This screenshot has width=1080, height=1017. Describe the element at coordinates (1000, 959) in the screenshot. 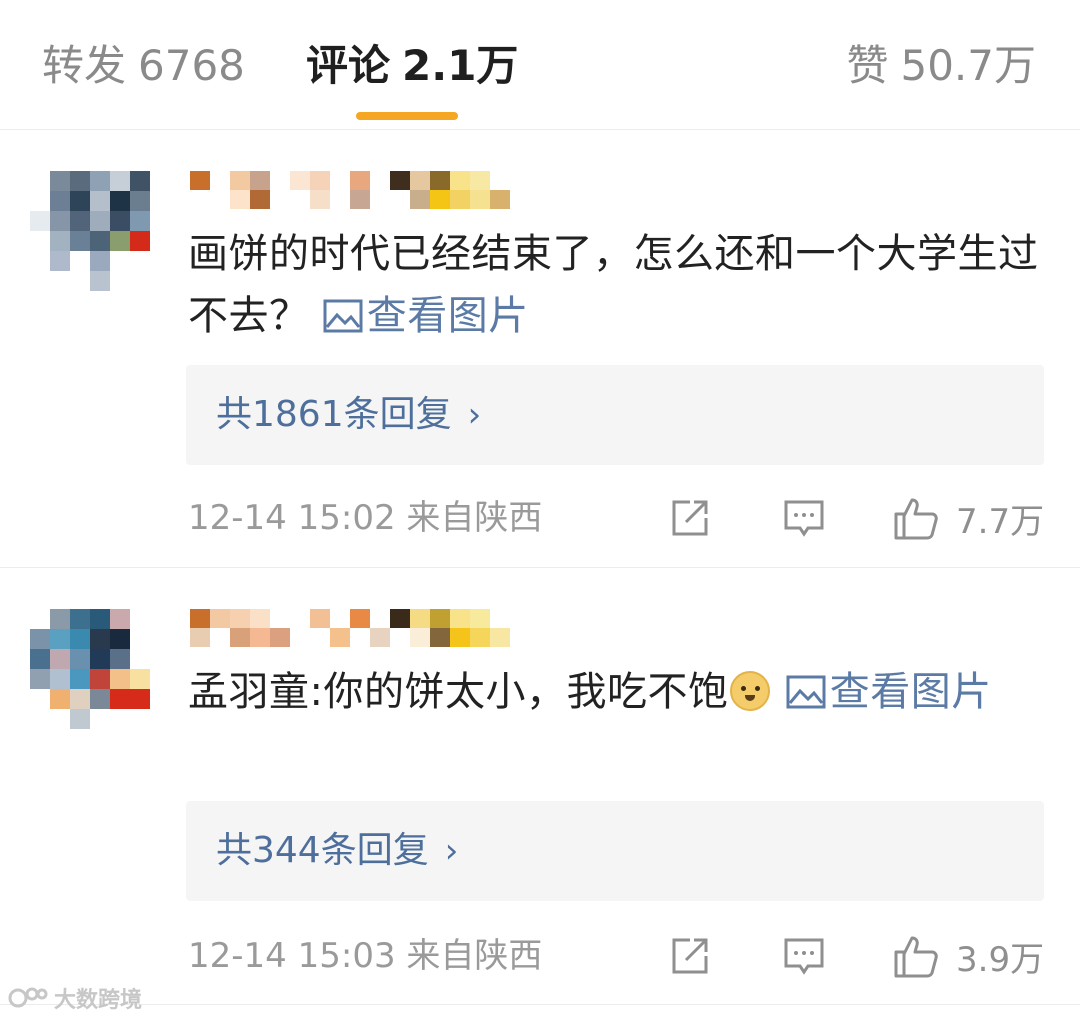

I see `like-count: 3.9万` at that location.